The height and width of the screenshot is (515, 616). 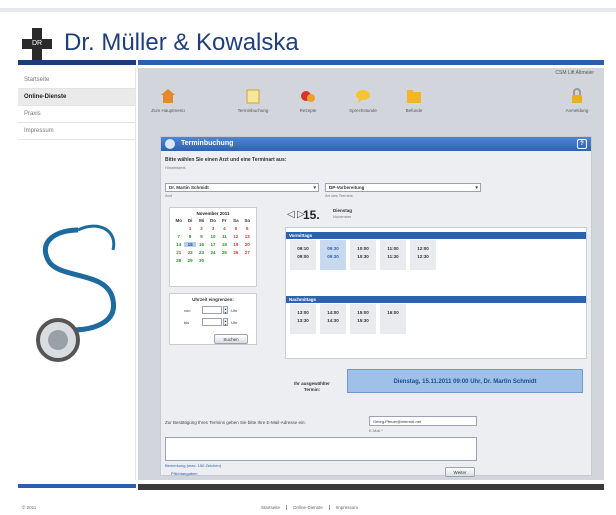 I want to click on calendar-day: 17, so click(x=212, y=244).